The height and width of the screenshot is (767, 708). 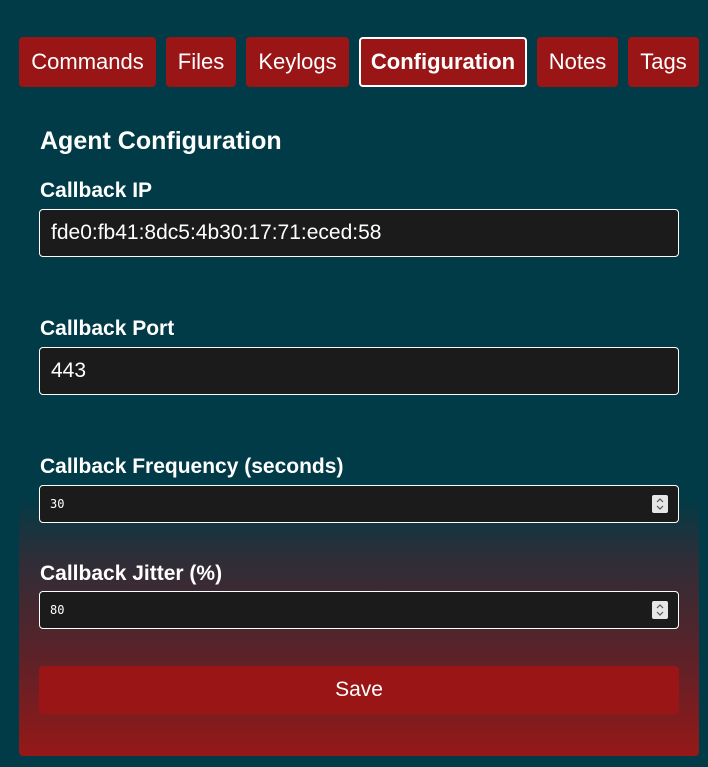 I want to click on page-title: Agent Configuration, so click(x=161, y=141).